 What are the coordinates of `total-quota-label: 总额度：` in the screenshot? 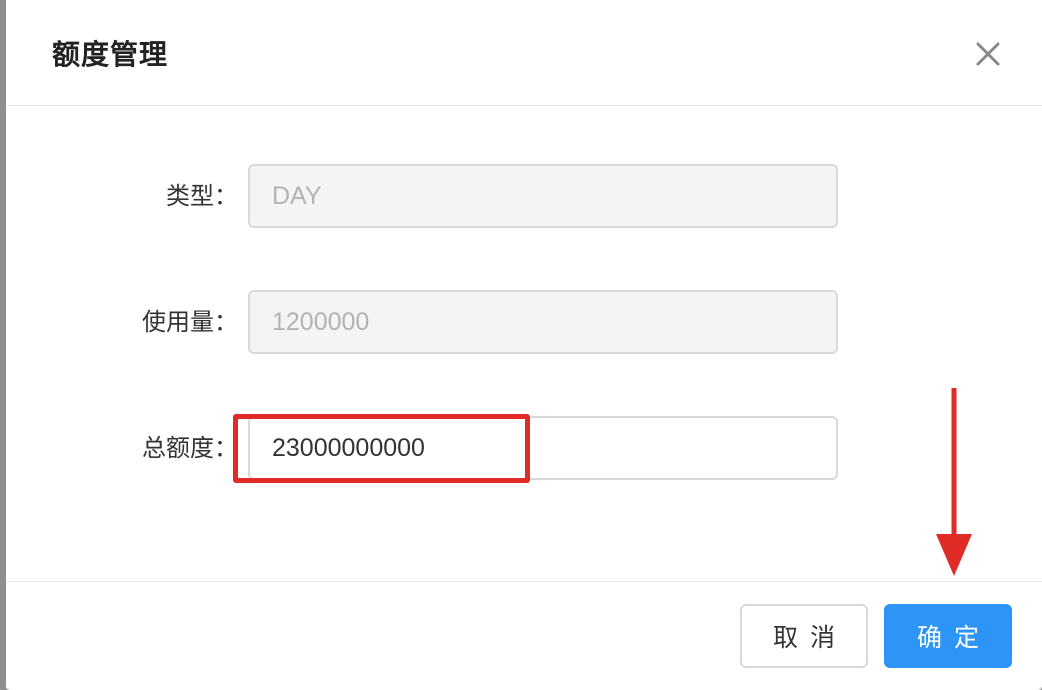 It's located at (190, 448).